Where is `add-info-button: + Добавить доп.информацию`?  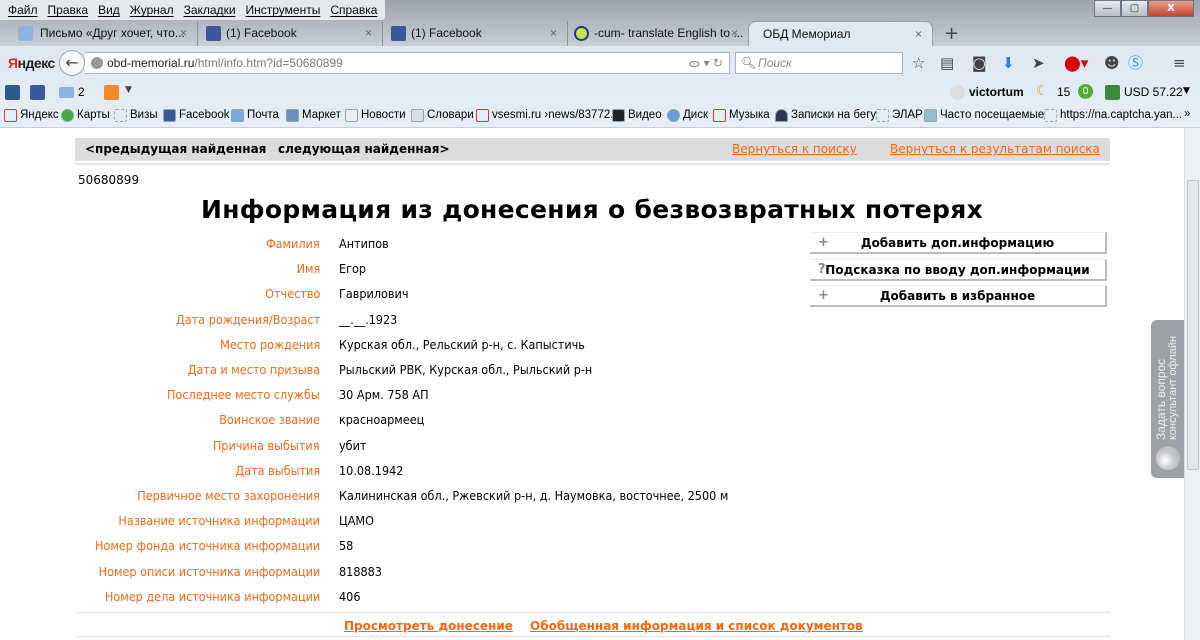 add-info-button: + Добавить доп.информацию is located at coordinates (958, 243).